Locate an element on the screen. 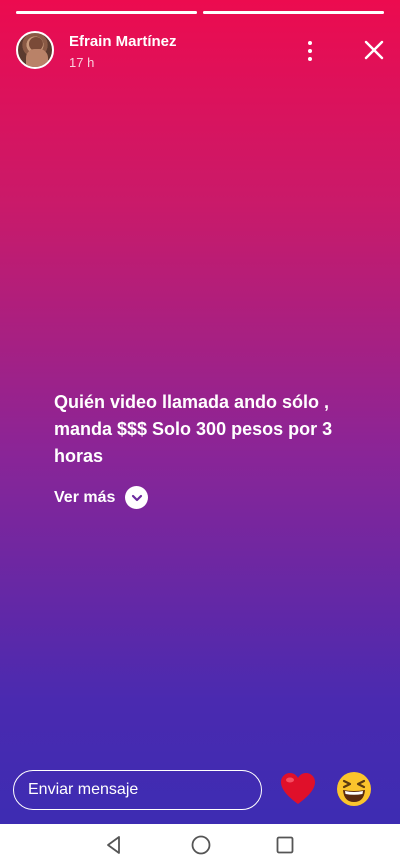 Image resolution: width=400 pixels, height=866 pixels. see-more-label: Ver más is located at coordinates (85, 497).